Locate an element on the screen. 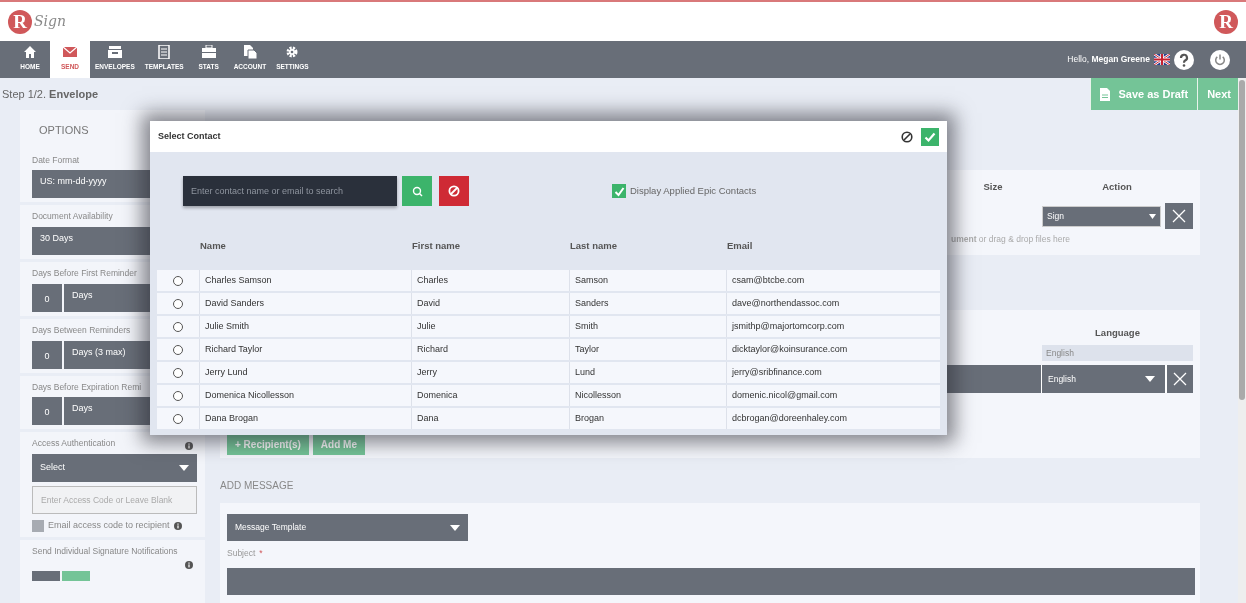  confirm-button is located at coordinates (930, 136).